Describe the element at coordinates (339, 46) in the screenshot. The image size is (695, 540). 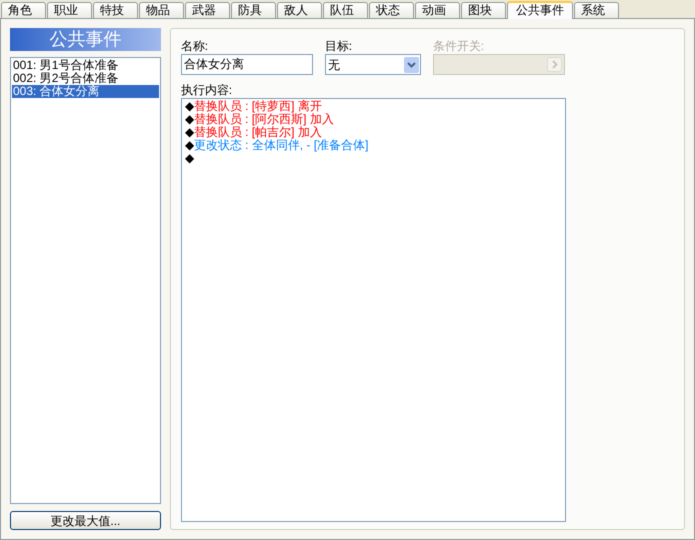
I see `target-label: 目标:` at that location.